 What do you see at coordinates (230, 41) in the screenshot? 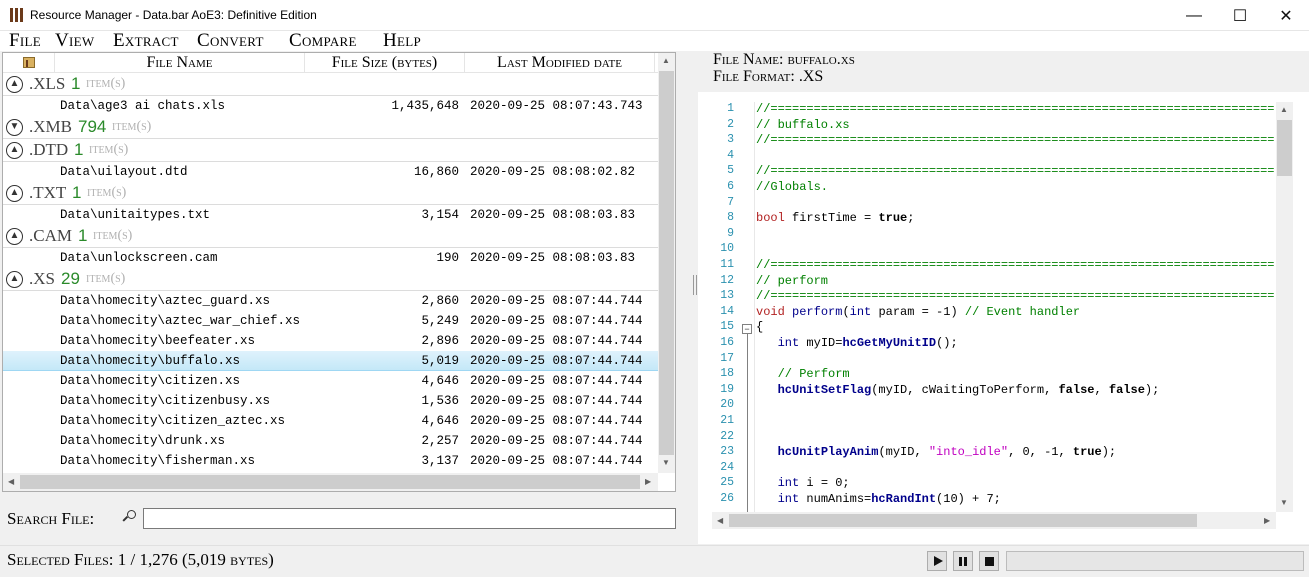
I see `menu-convert: Convert` at bounding box center [230, 41].